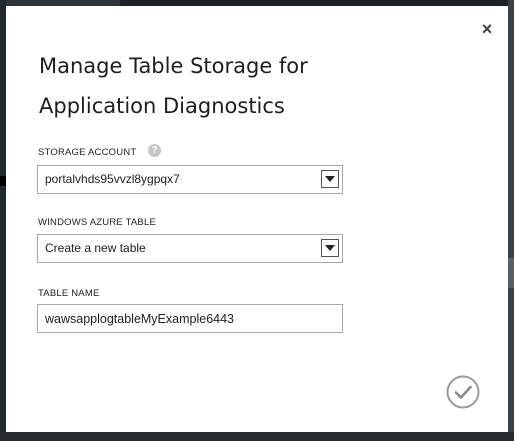  I want to click on close-icon: ×, so click(487, 29).